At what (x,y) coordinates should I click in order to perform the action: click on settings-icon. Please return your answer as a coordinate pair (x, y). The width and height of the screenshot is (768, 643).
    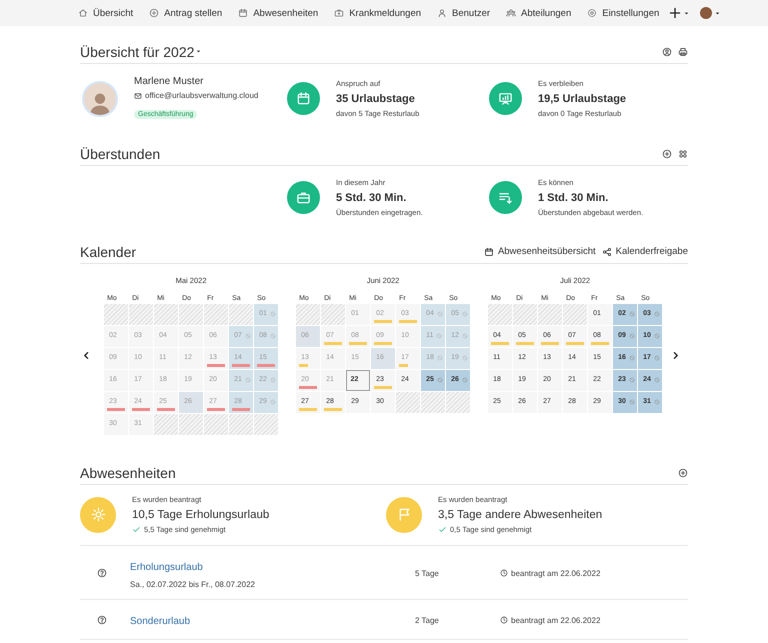
    Looking at the image, I should click on (592, 13).